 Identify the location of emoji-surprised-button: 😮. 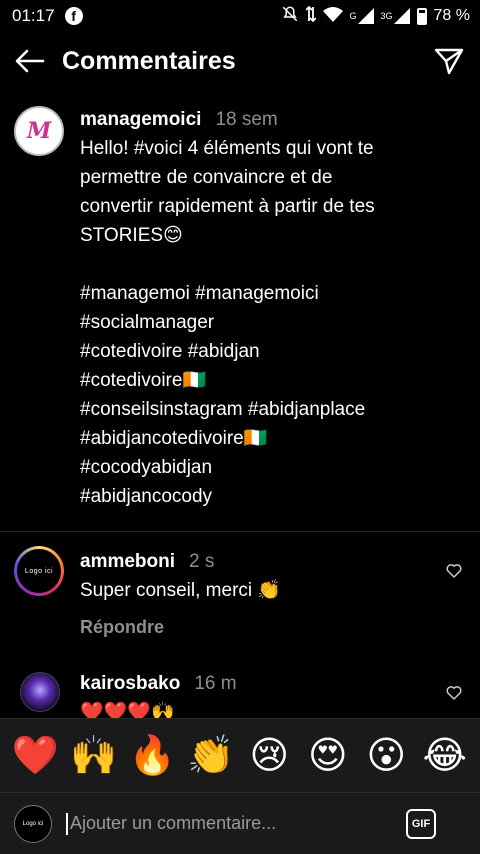
(386, 756).